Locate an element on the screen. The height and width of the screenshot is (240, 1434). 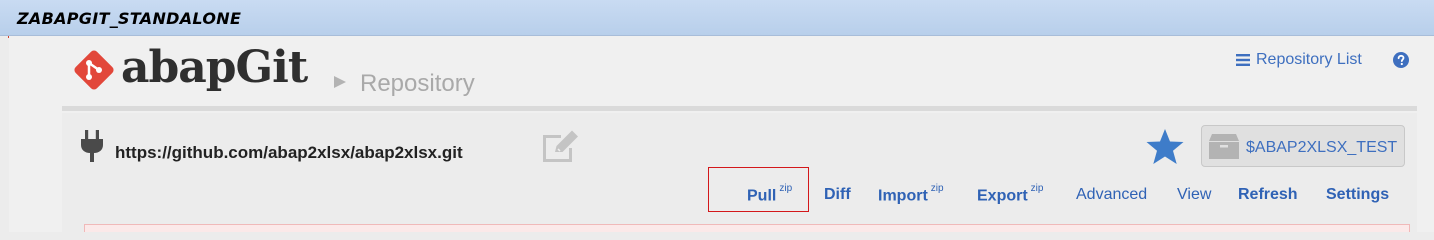
settings-label: Settings is located at coordinates (1358, 194).